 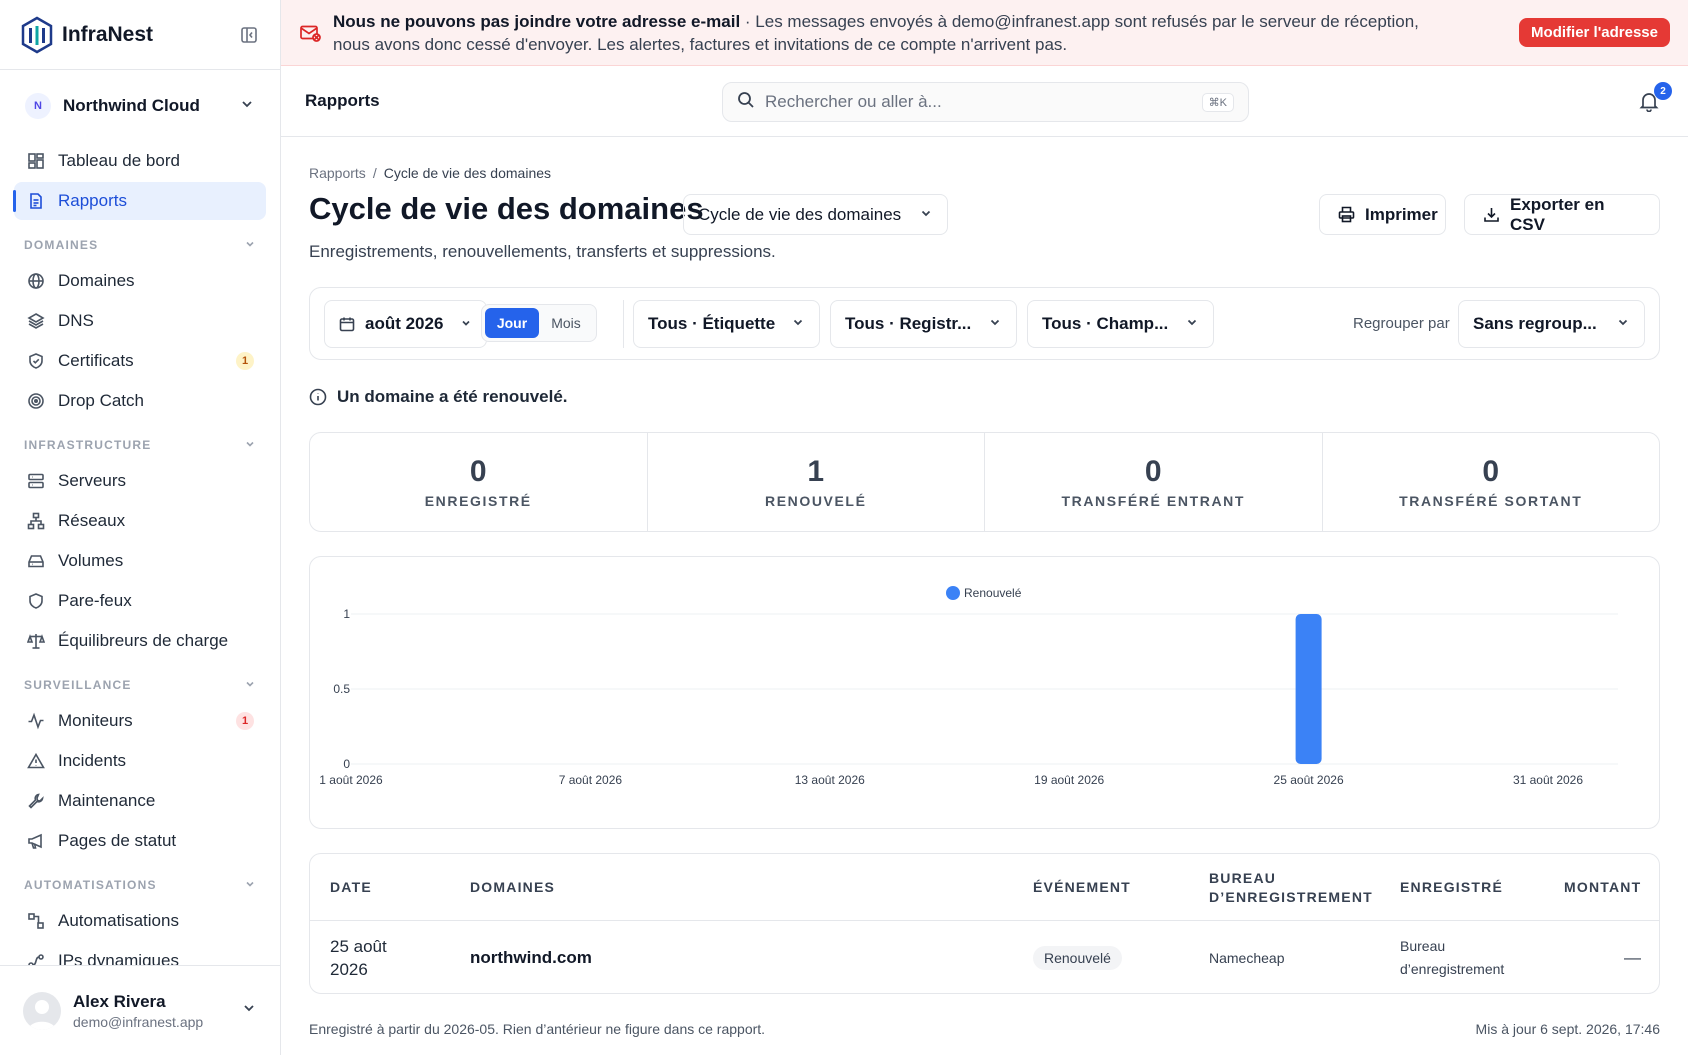 What do you see at coordinates (140, 1010) in the screenshot?
I see `user-menu: Alex Rivera demo@infranest.app` at bounding box center [140, 1010].